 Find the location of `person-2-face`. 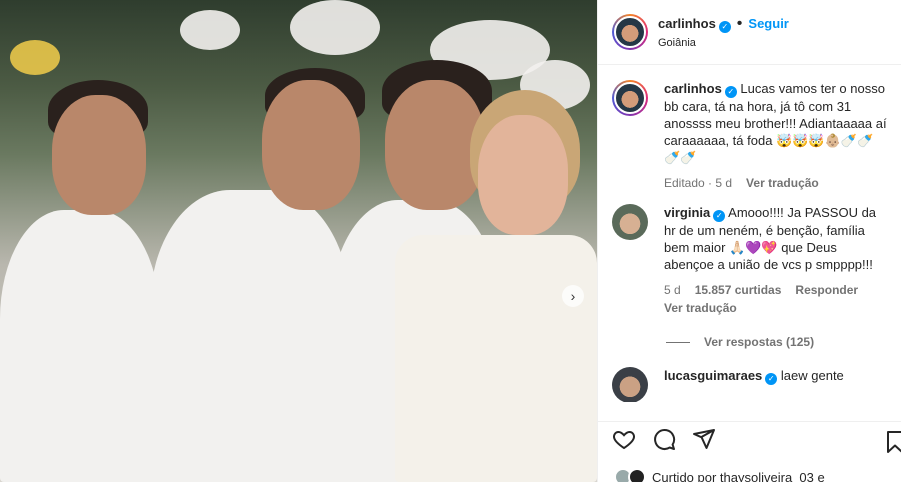

person-2-face is located at coordinates (311, 145).